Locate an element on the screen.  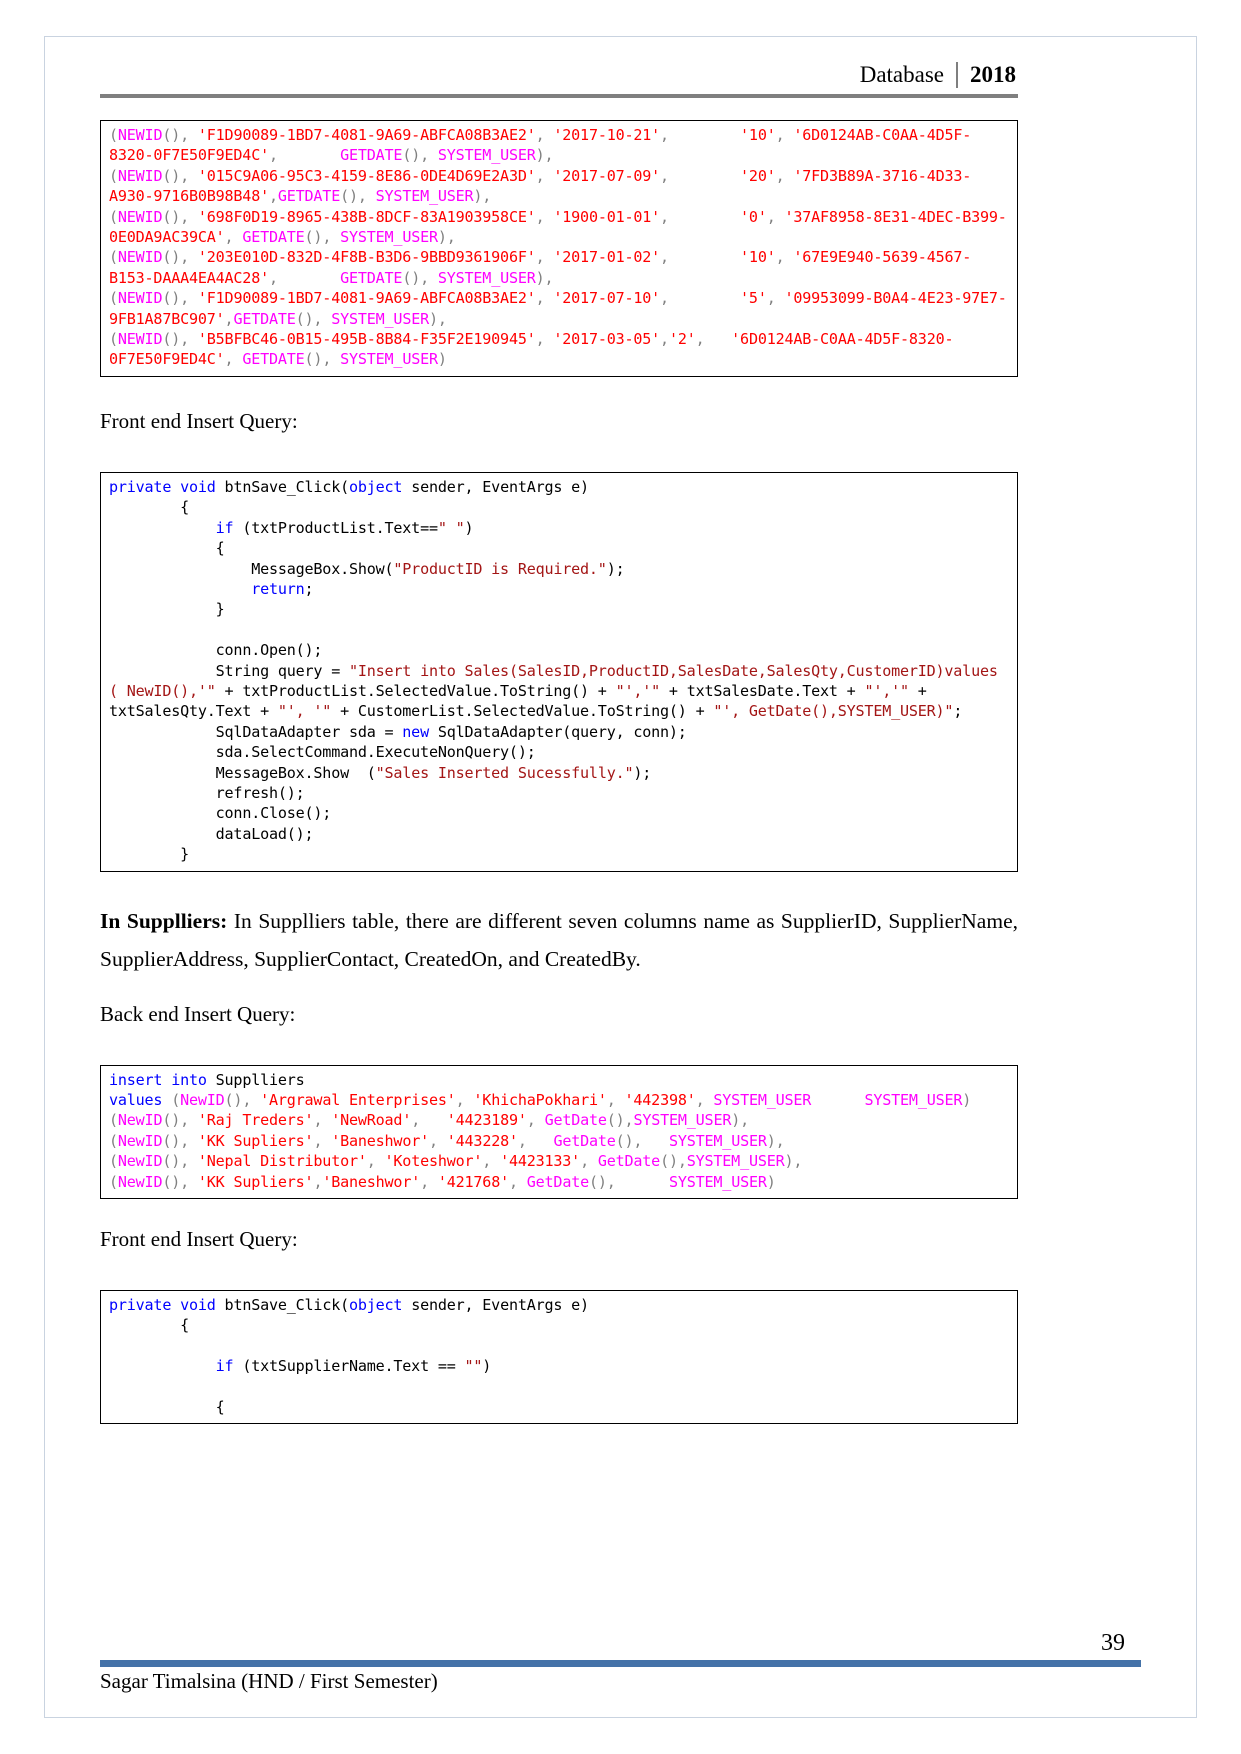
paragraph-supplliers-lead: In Supplliers: is located at coordinates (164, 920).